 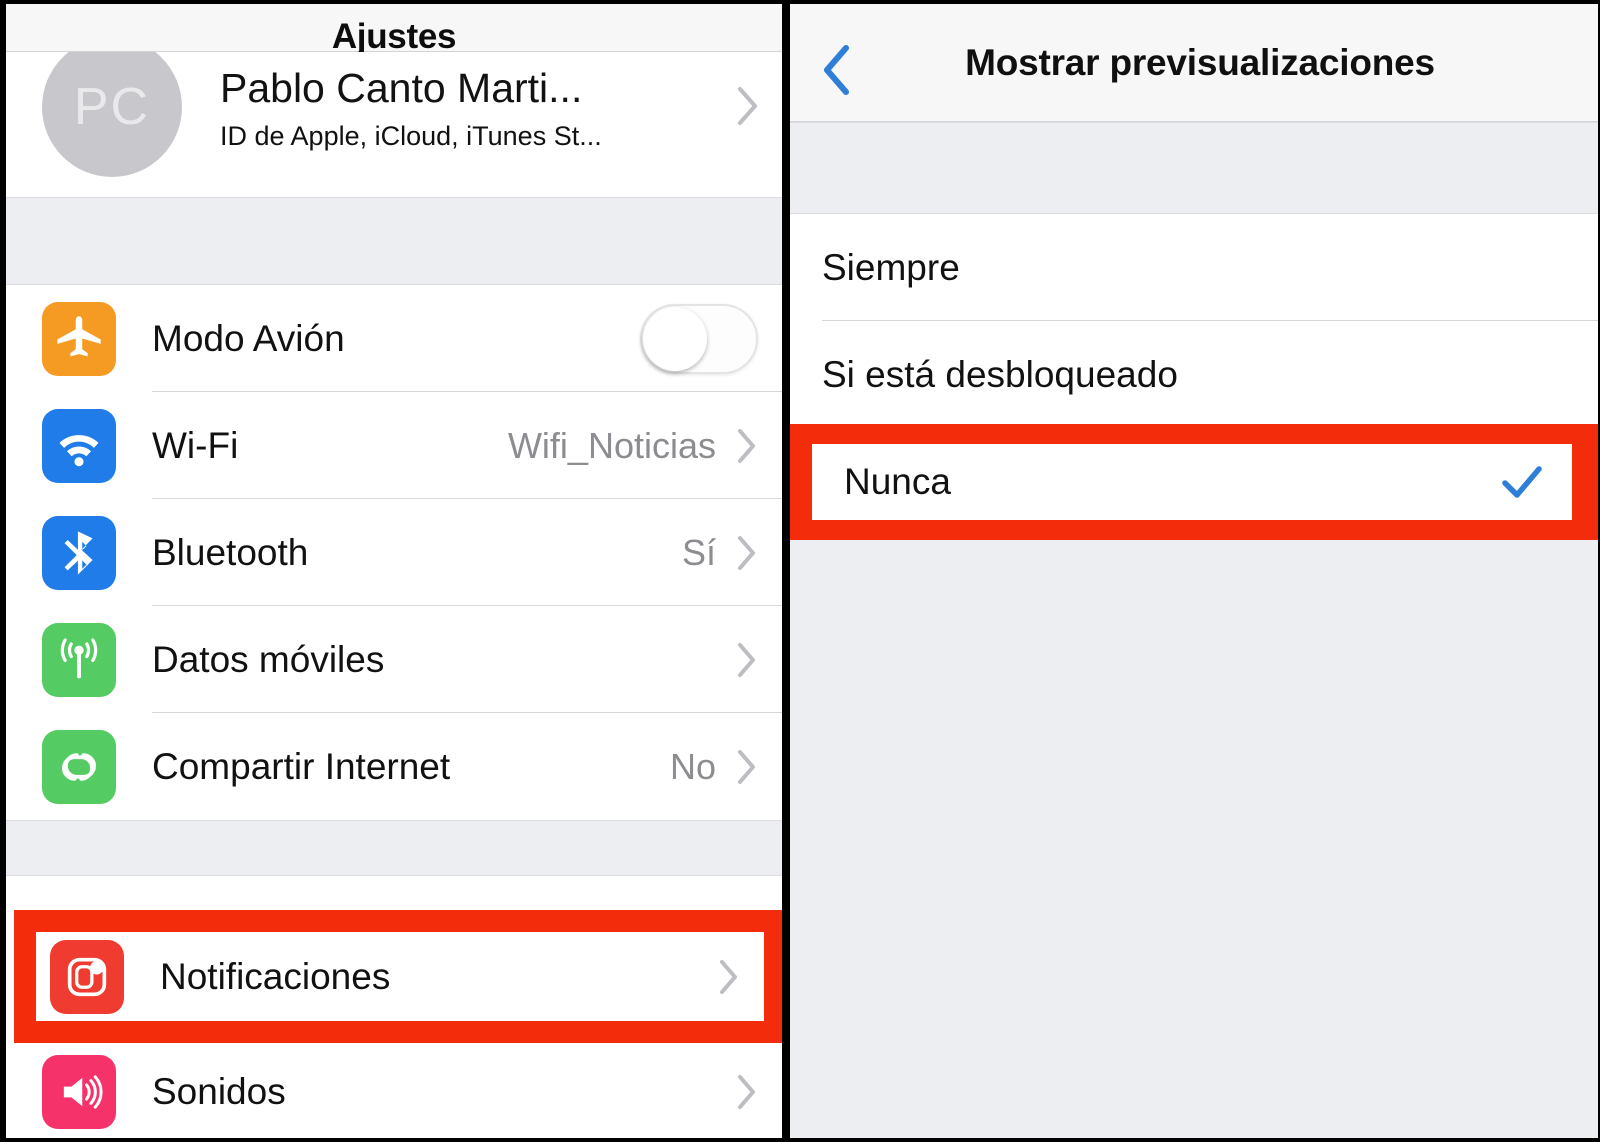 I want to click on settings-row-airplane-mode: Modo Avión, so click(x=394, y=338).